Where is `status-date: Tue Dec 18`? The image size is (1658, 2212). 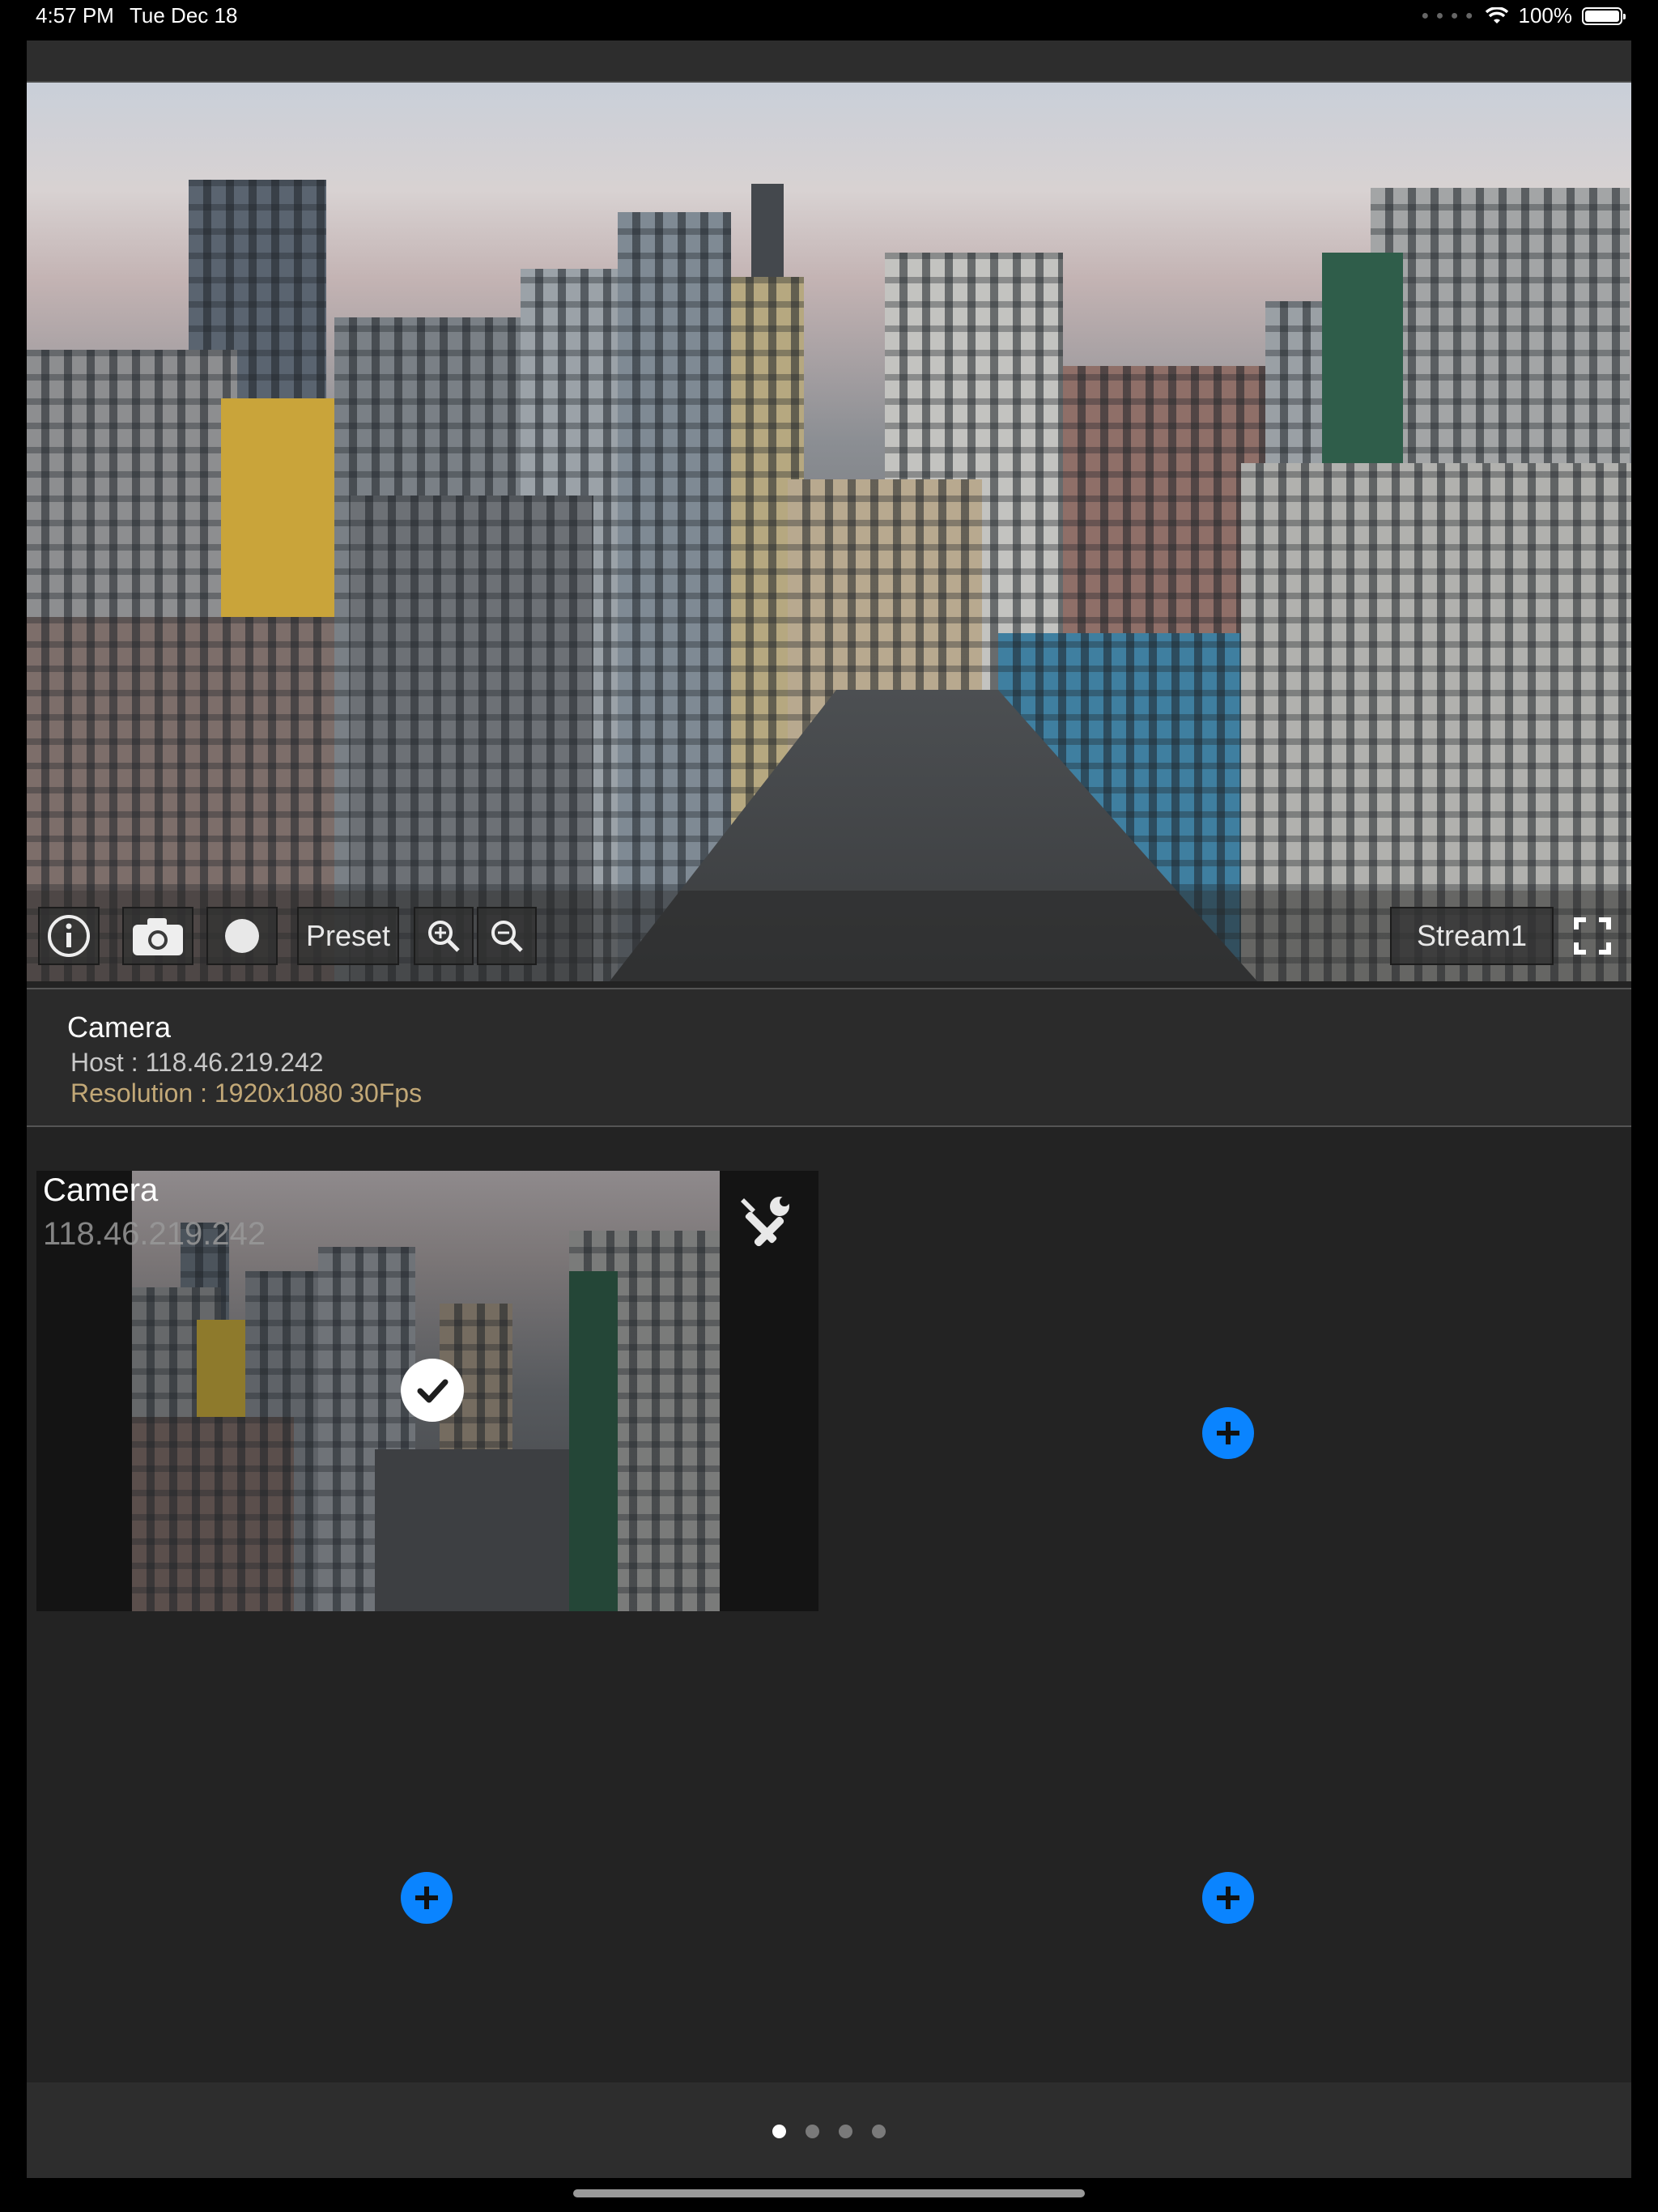 status-date: Tue Dec 18 is located at coordinates (184, 16).